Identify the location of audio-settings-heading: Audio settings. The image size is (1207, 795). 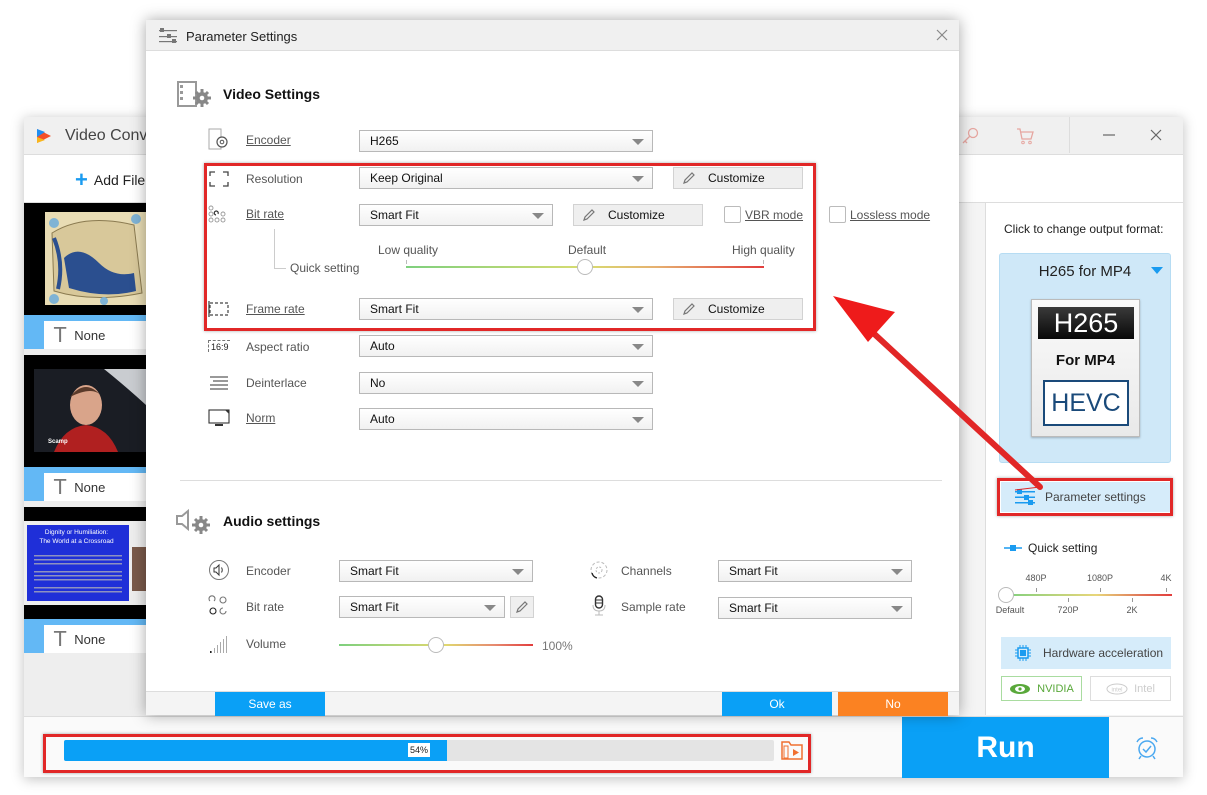
(247, 521).